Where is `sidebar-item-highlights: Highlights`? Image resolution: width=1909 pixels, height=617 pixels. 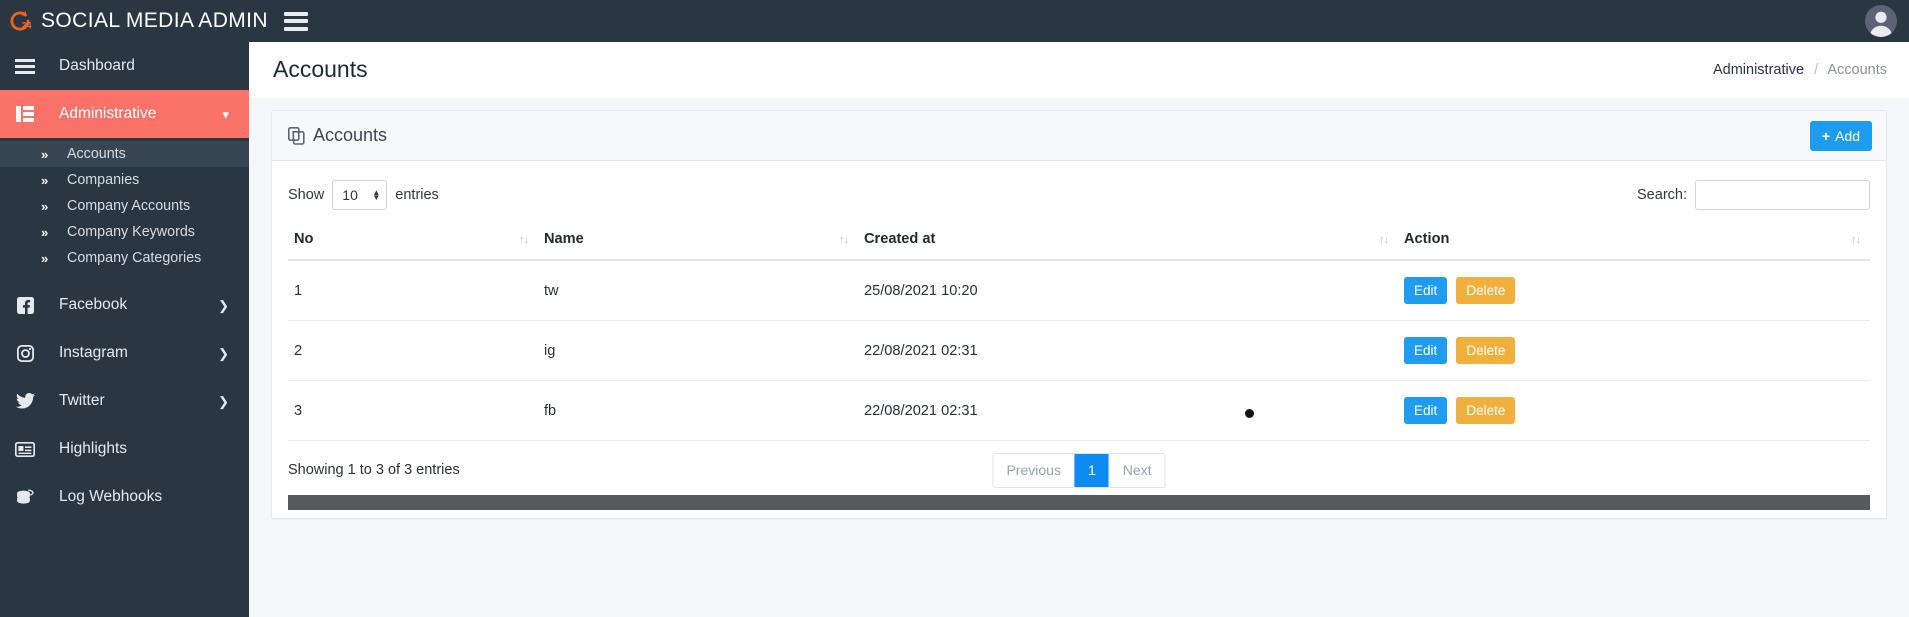 sidebar-item-highlights: Highlights is located at coordinates (124, 449).